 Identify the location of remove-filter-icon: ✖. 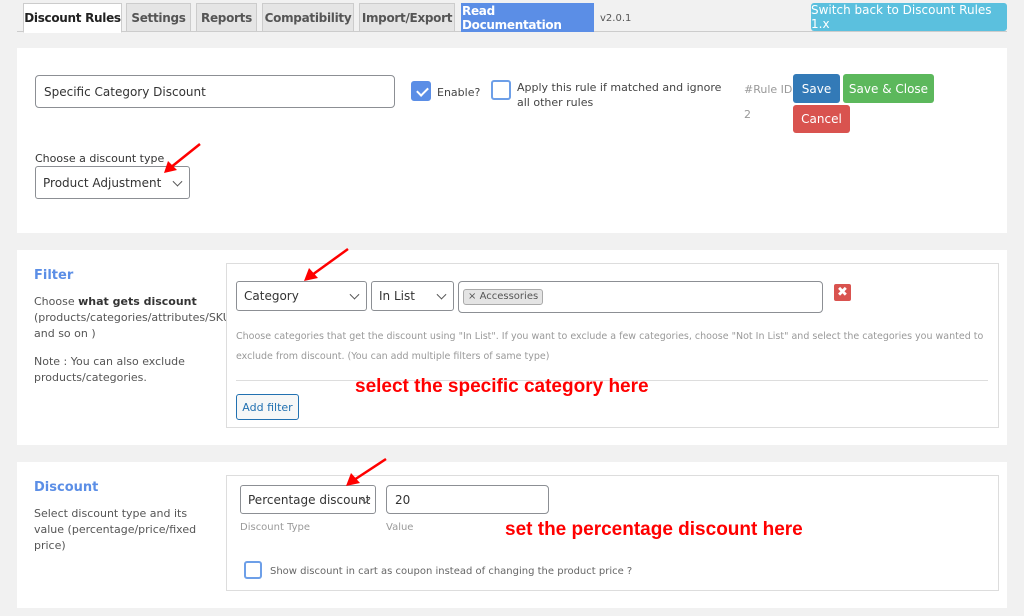
(842, 292).